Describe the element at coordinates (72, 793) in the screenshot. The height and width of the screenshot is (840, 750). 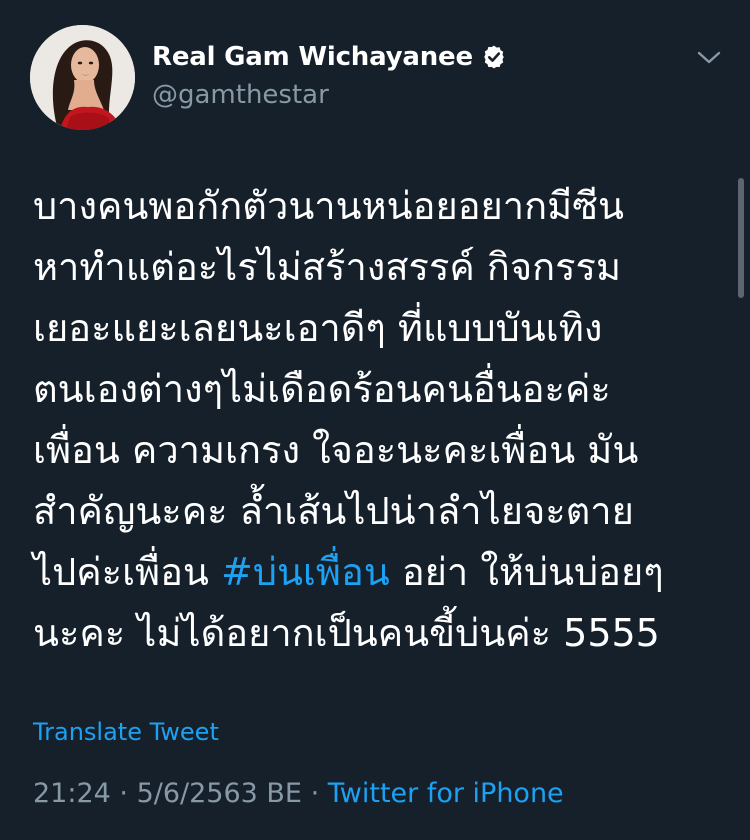
I see `tweet-time: 21:24` at that location.